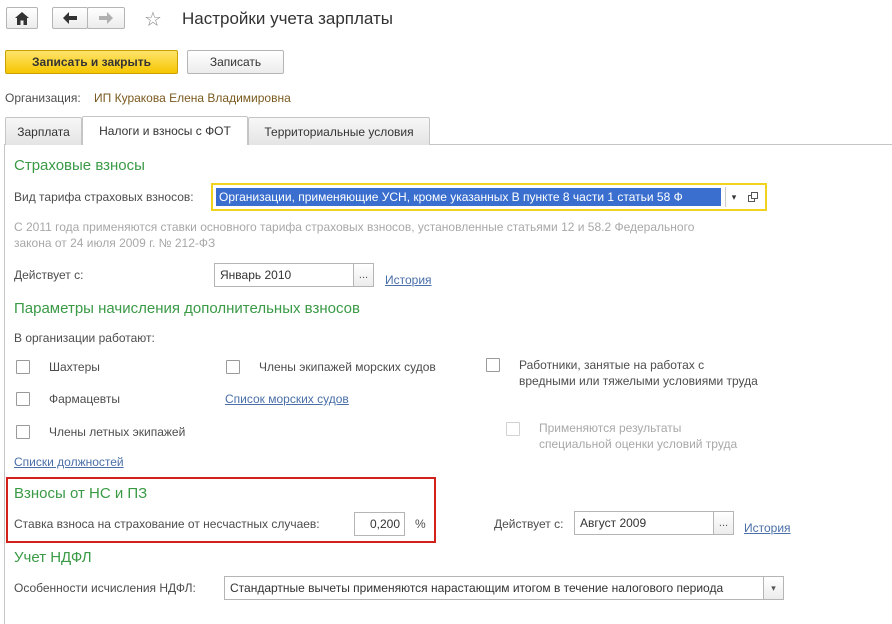  What do you see at coordinates (638, 381) in the screenshot?
I see `hazardous-work-label-line2: вредными или тяжелыми условиями труда` at bounding box center [638, 381].